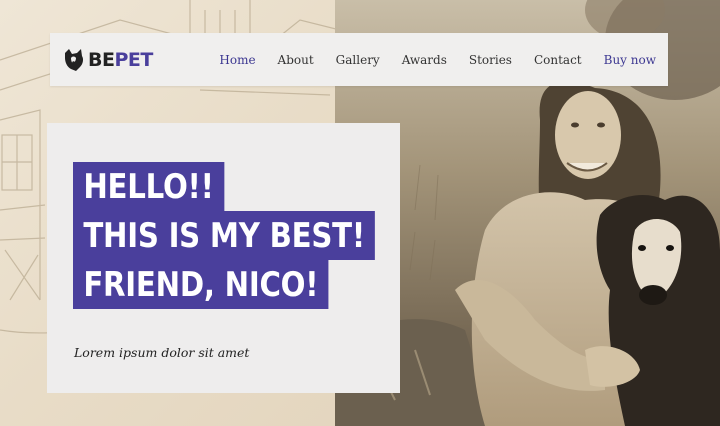  I want to click on nav-item-awards: Awards, so click(424, 60).